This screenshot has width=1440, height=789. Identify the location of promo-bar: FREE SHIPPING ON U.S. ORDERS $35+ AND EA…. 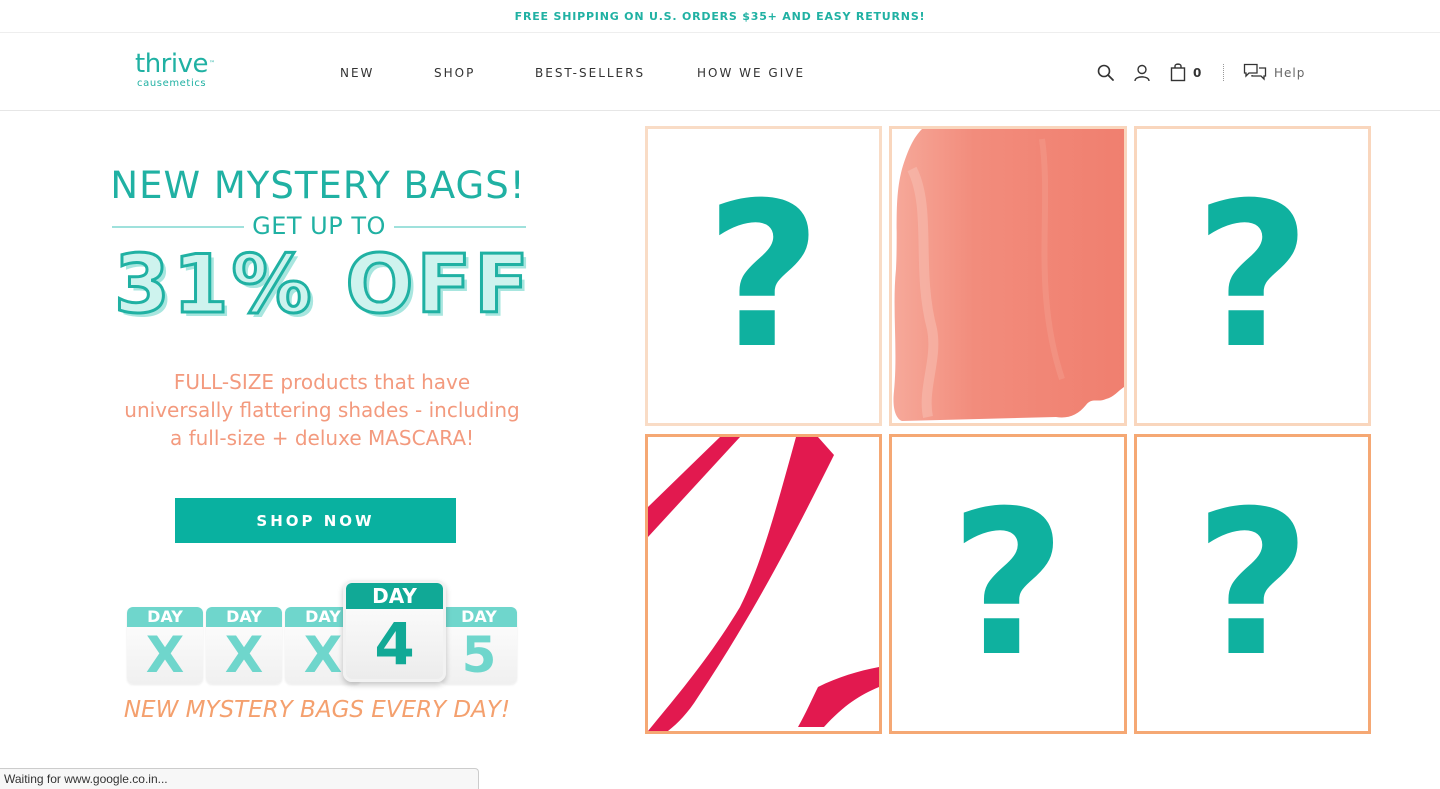
(720, 16).